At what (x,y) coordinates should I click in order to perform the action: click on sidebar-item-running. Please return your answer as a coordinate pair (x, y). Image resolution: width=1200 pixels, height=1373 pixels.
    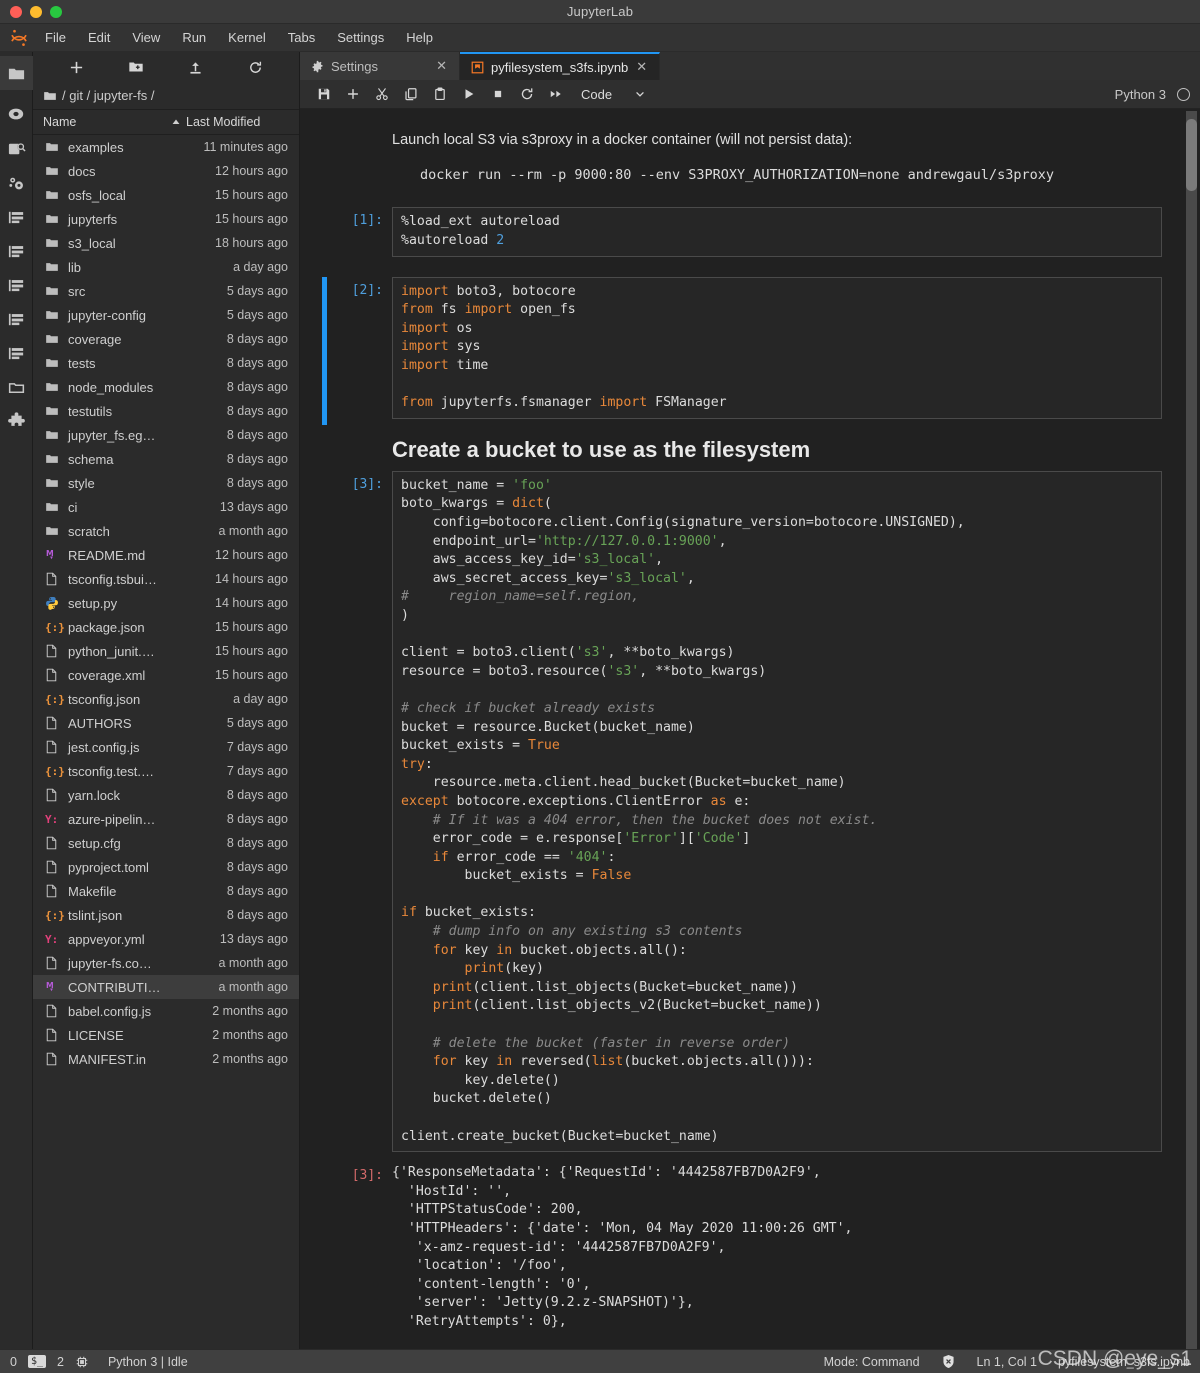
    Looking at the image, I should click on (16, 115).